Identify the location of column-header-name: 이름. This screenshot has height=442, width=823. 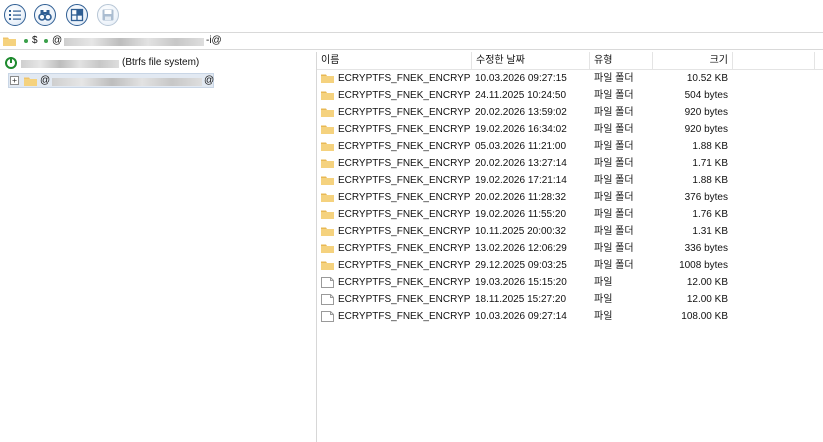
(394, 61).